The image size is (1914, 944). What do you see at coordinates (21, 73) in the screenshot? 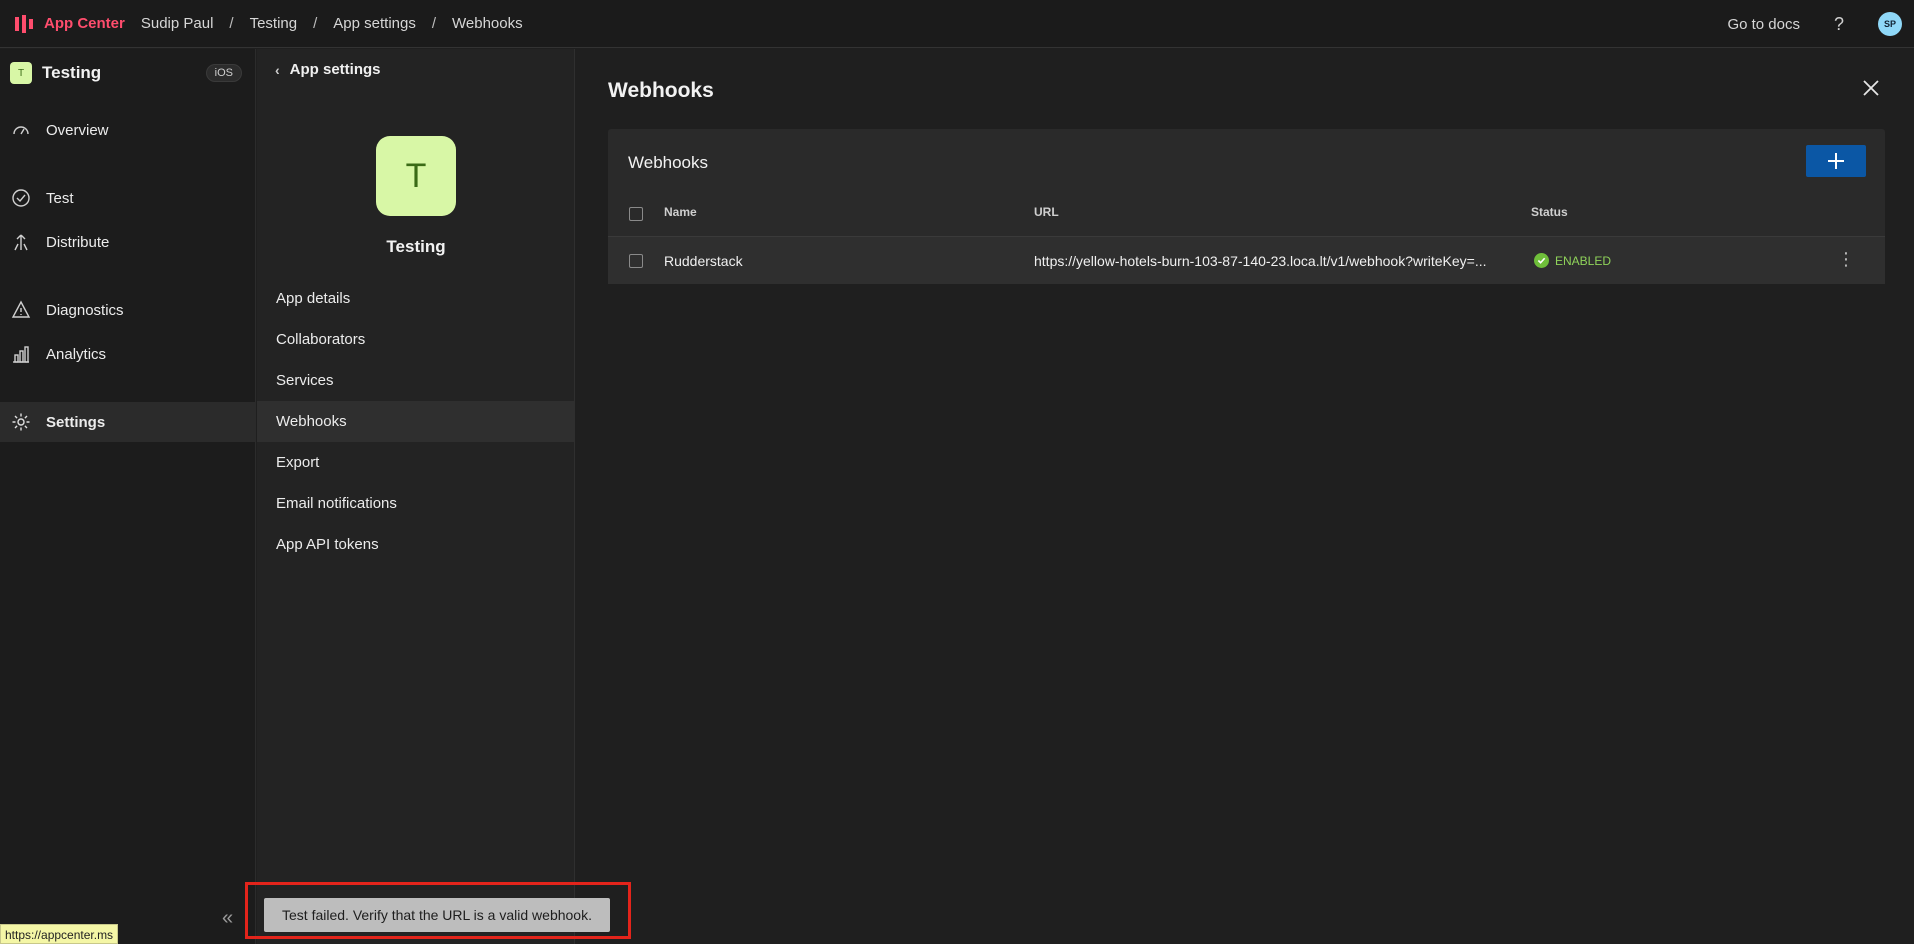
I see `app-badge: T` at bounding box center [21, 73].